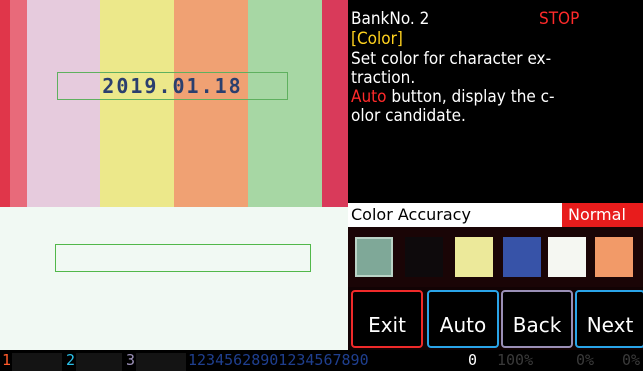 The width and height of the screenshot is (643, 371). I want to click on instruction-line: Set color for character ex-, so click(451, 59).